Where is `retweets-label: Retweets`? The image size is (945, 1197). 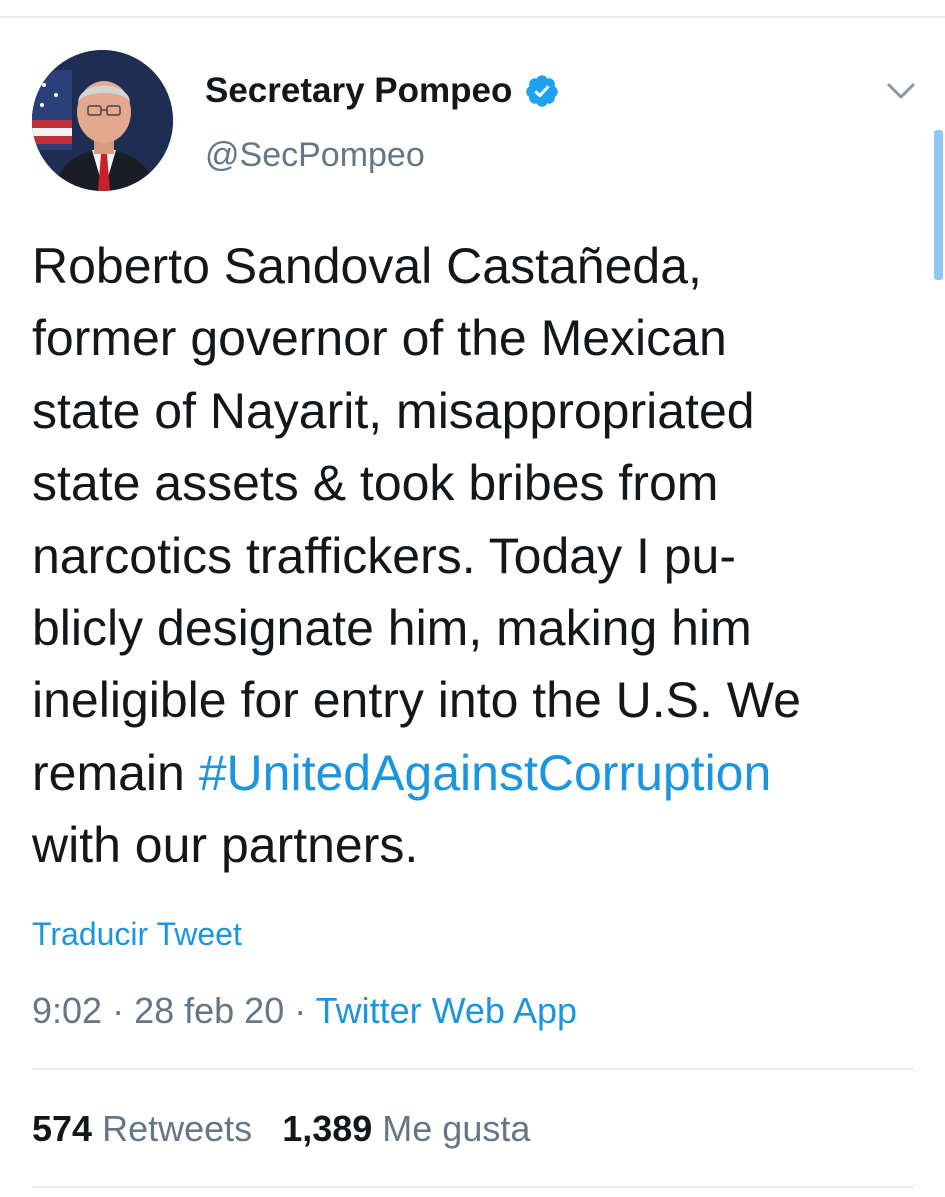
retweets-label: Retweets is located at coordinates (177, 1128).